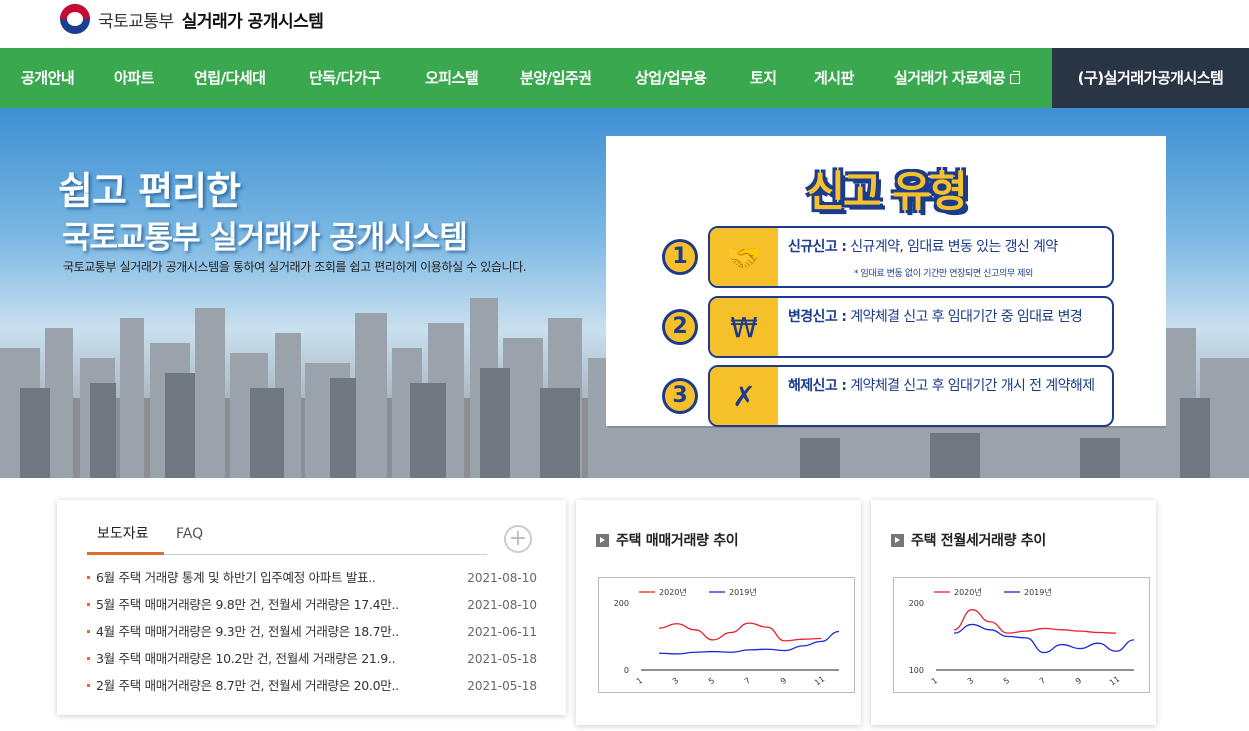 The image size is (1249, 731). Describe the element at coordinates (192, 19) in the screenshot. I see `site-logo: 국토교통부 실거래가 공개시스템` at that location.